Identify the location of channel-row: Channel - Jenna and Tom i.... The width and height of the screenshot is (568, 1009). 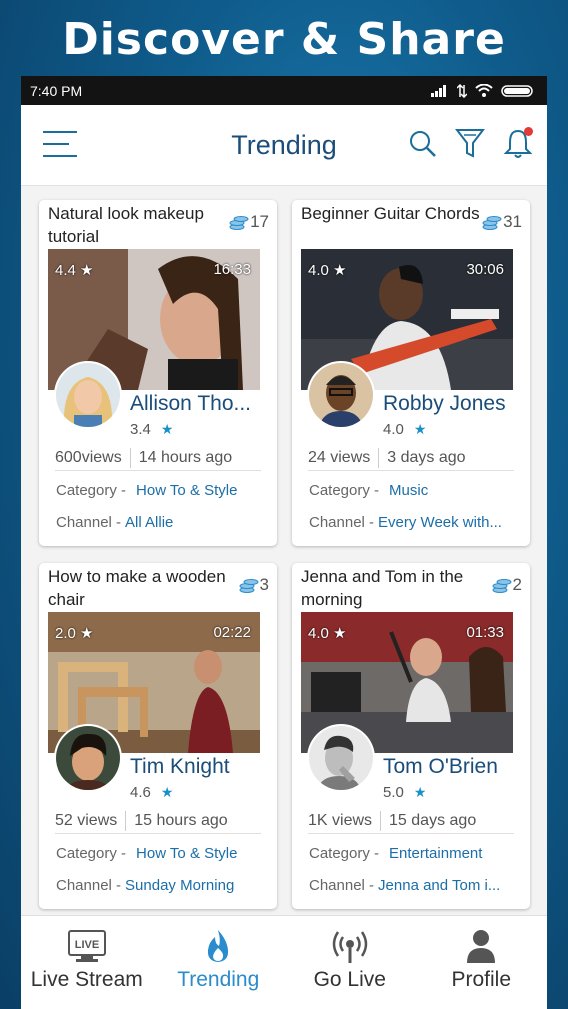
(416, 885).